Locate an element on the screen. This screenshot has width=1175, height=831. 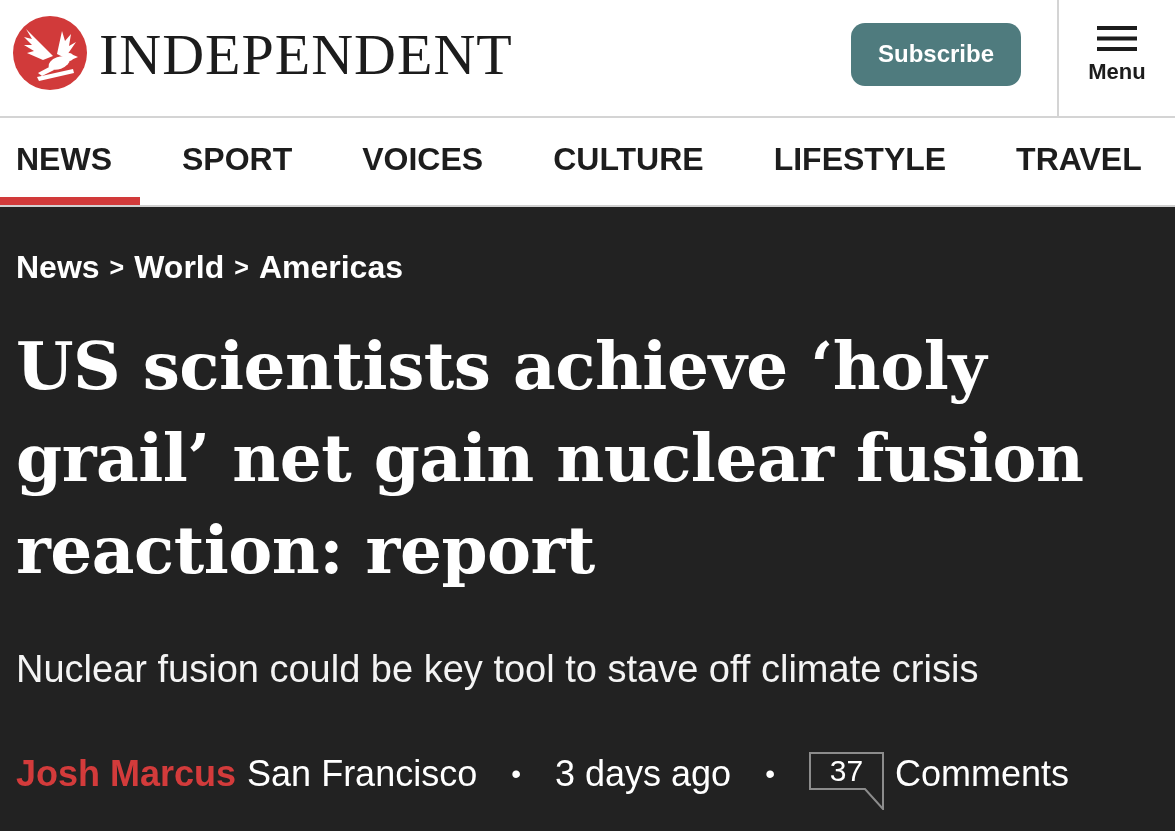
breadcrumb-link: News is located at coordinates (58, 267).